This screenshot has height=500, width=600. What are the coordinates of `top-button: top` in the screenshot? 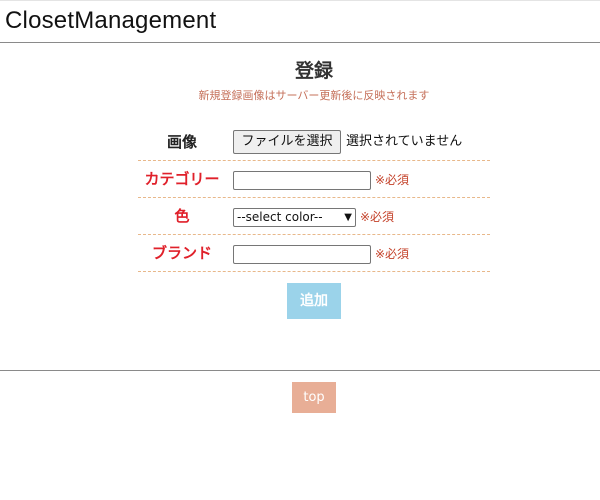 It's located at (314, 397).